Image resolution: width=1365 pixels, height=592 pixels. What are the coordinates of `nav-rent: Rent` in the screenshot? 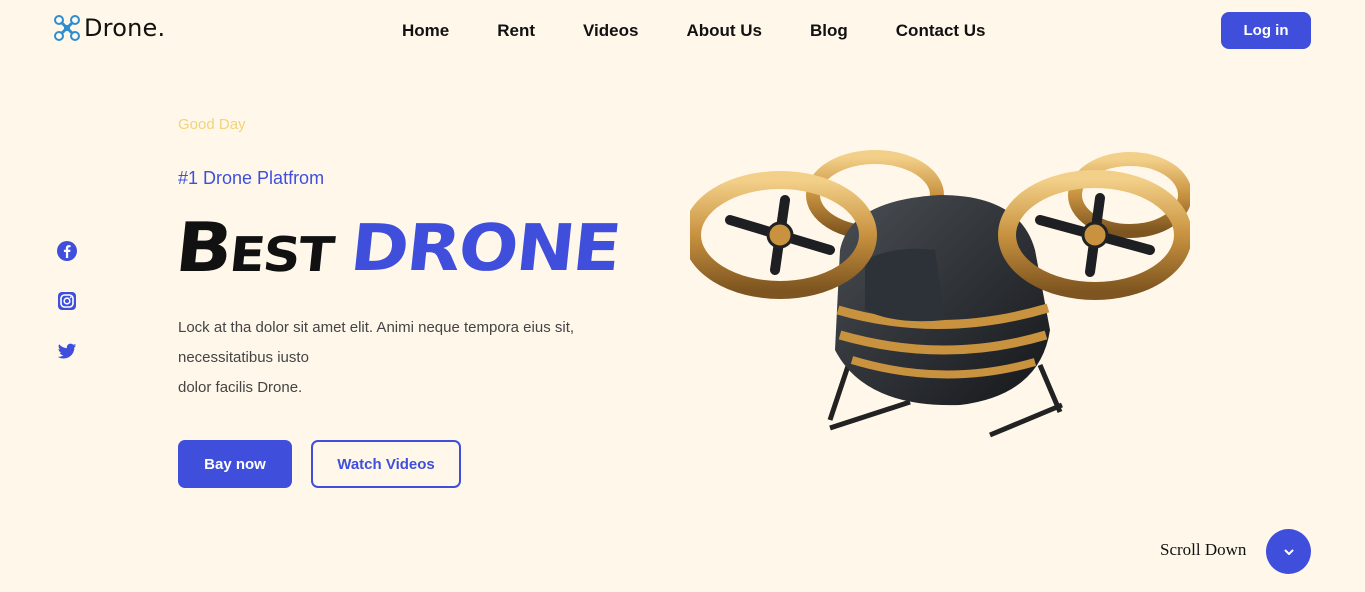 It's located at (516, 31).